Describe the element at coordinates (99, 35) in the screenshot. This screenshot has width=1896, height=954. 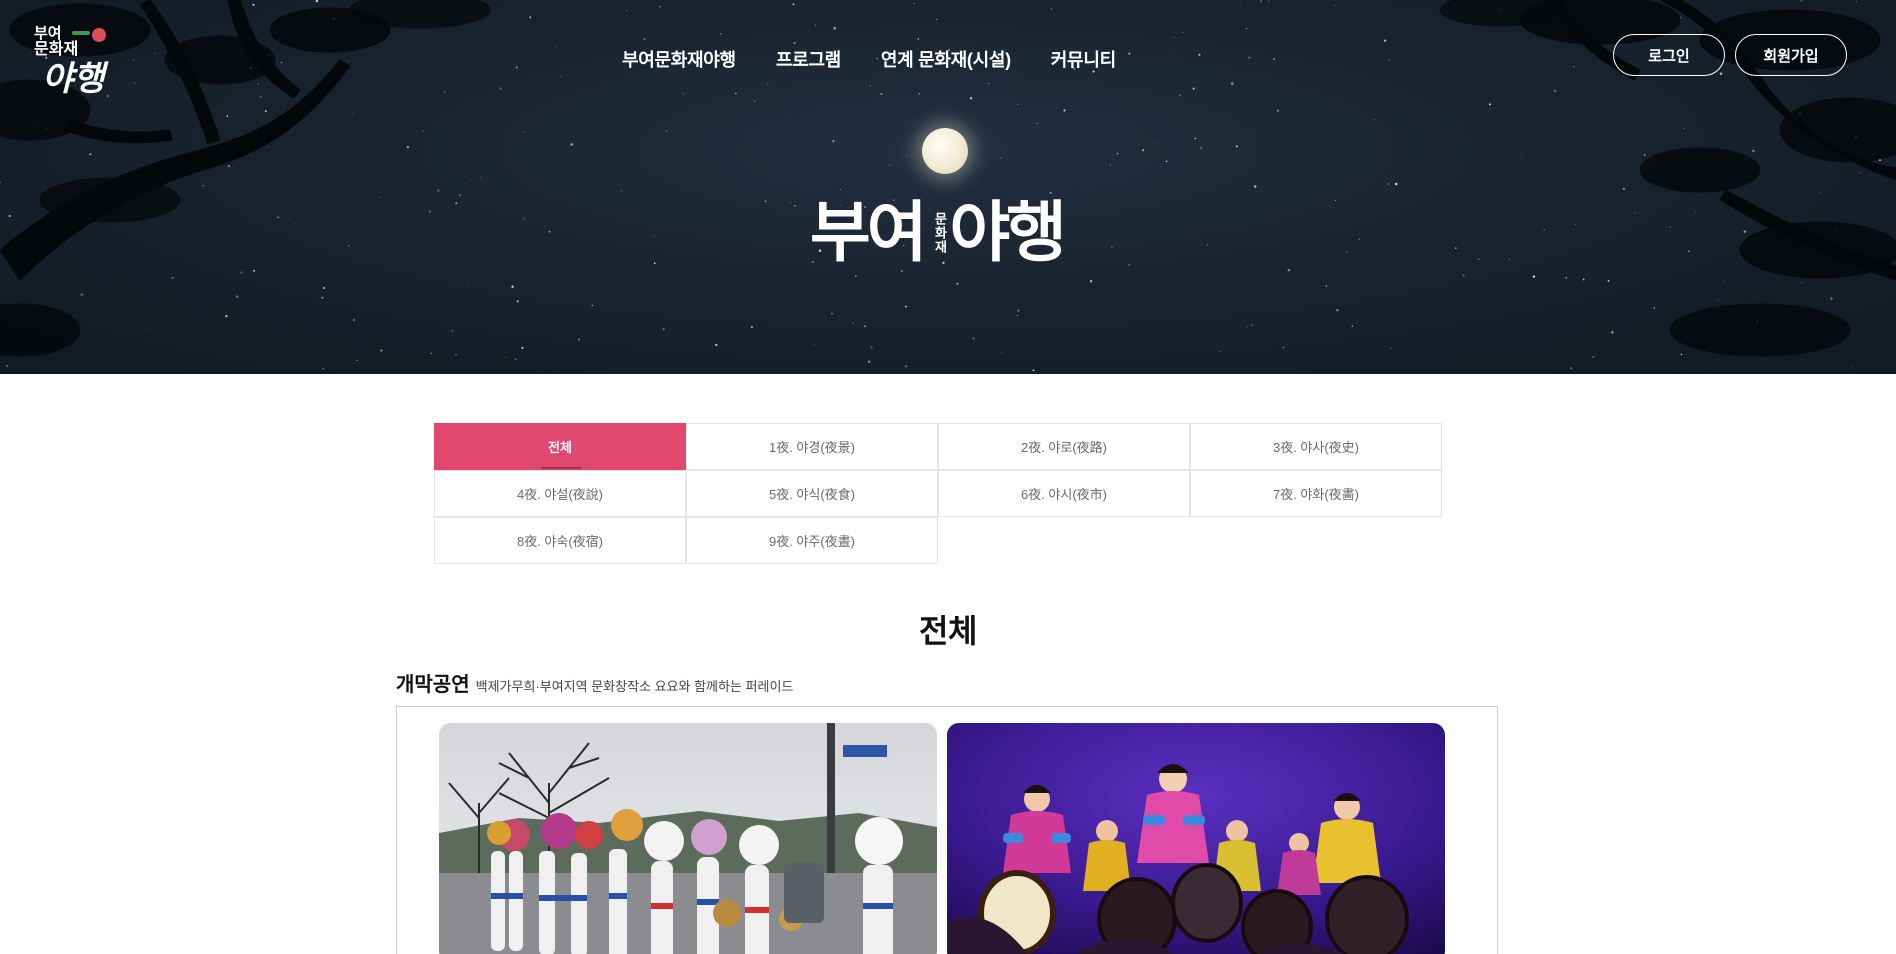
I see `logo-badge` at that location.